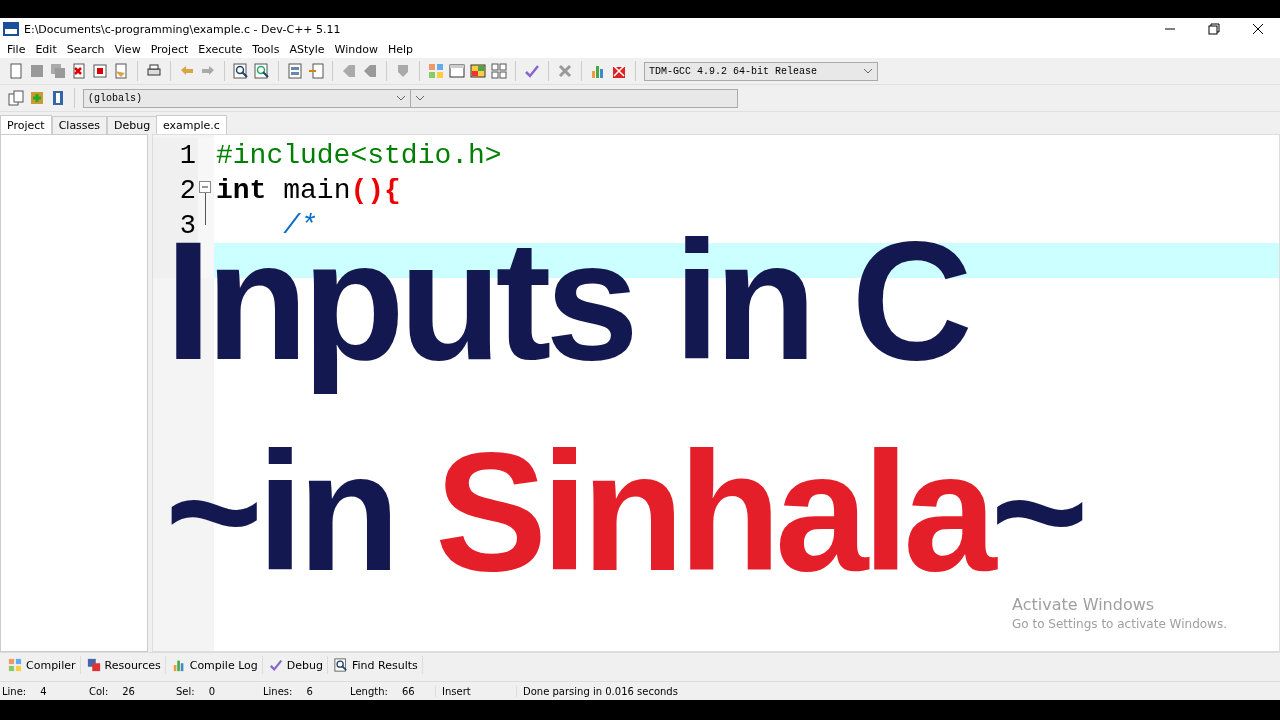 This screenshot has height=720, width=1280. Describe the element at coordinates (220, 49) in the screenshot. I see `menu-item: Execute` at that location.